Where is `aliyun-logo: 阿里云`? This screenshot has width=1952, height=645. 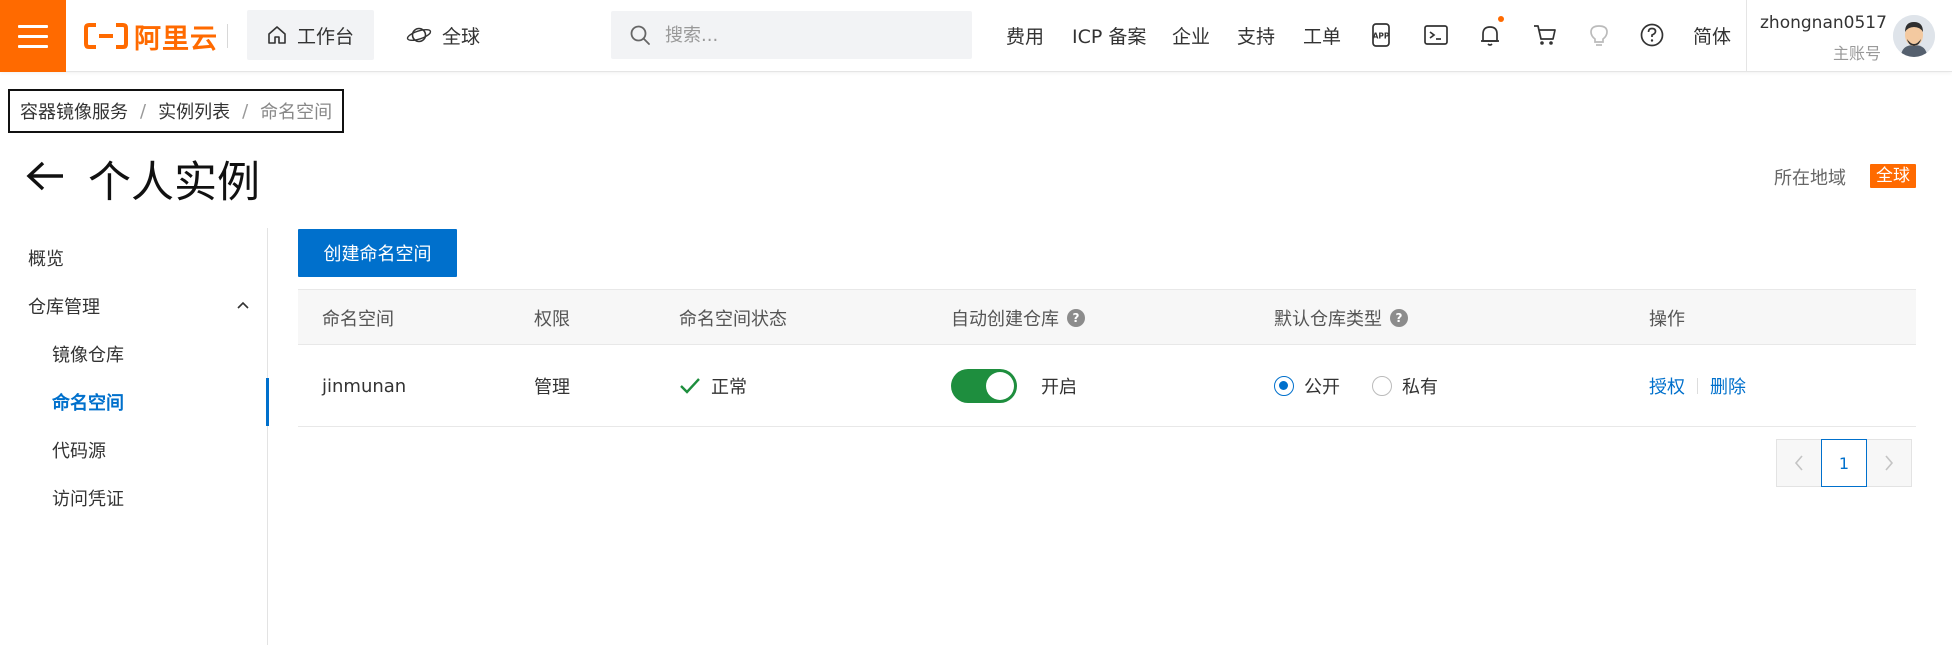
aliyun-logo: 阿里云 is located at coordinates (151, 36).